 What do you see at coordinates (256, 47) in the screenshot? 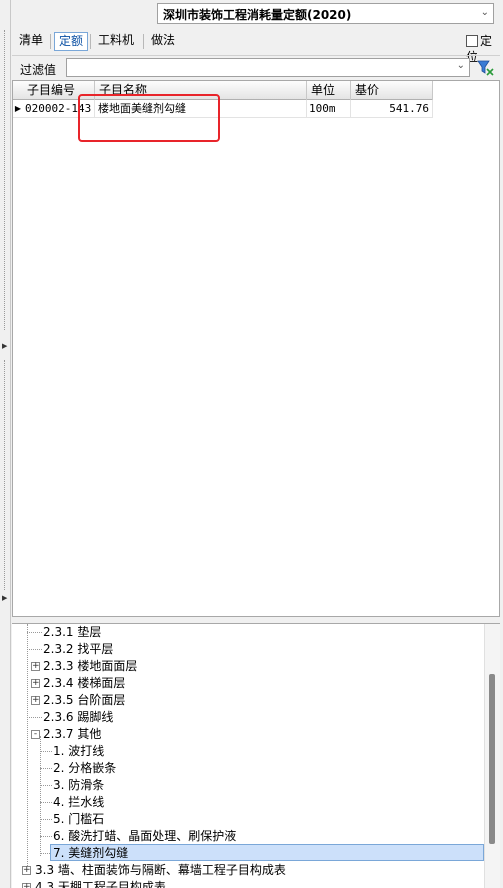
I see `tab-bar: 清单 定额 工料机 做法 定位` at bounding box center [256, 47].